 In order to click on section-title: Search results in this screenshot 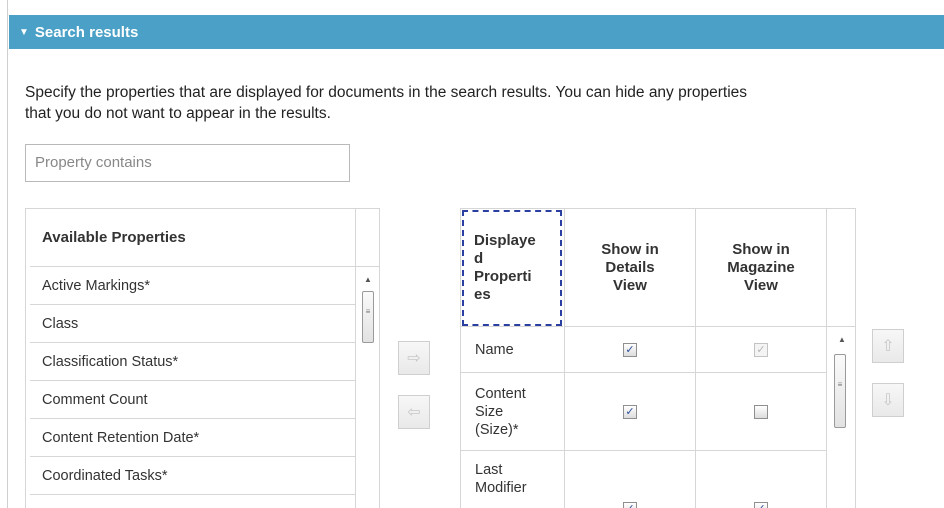, I will do `click(86, 32)`.